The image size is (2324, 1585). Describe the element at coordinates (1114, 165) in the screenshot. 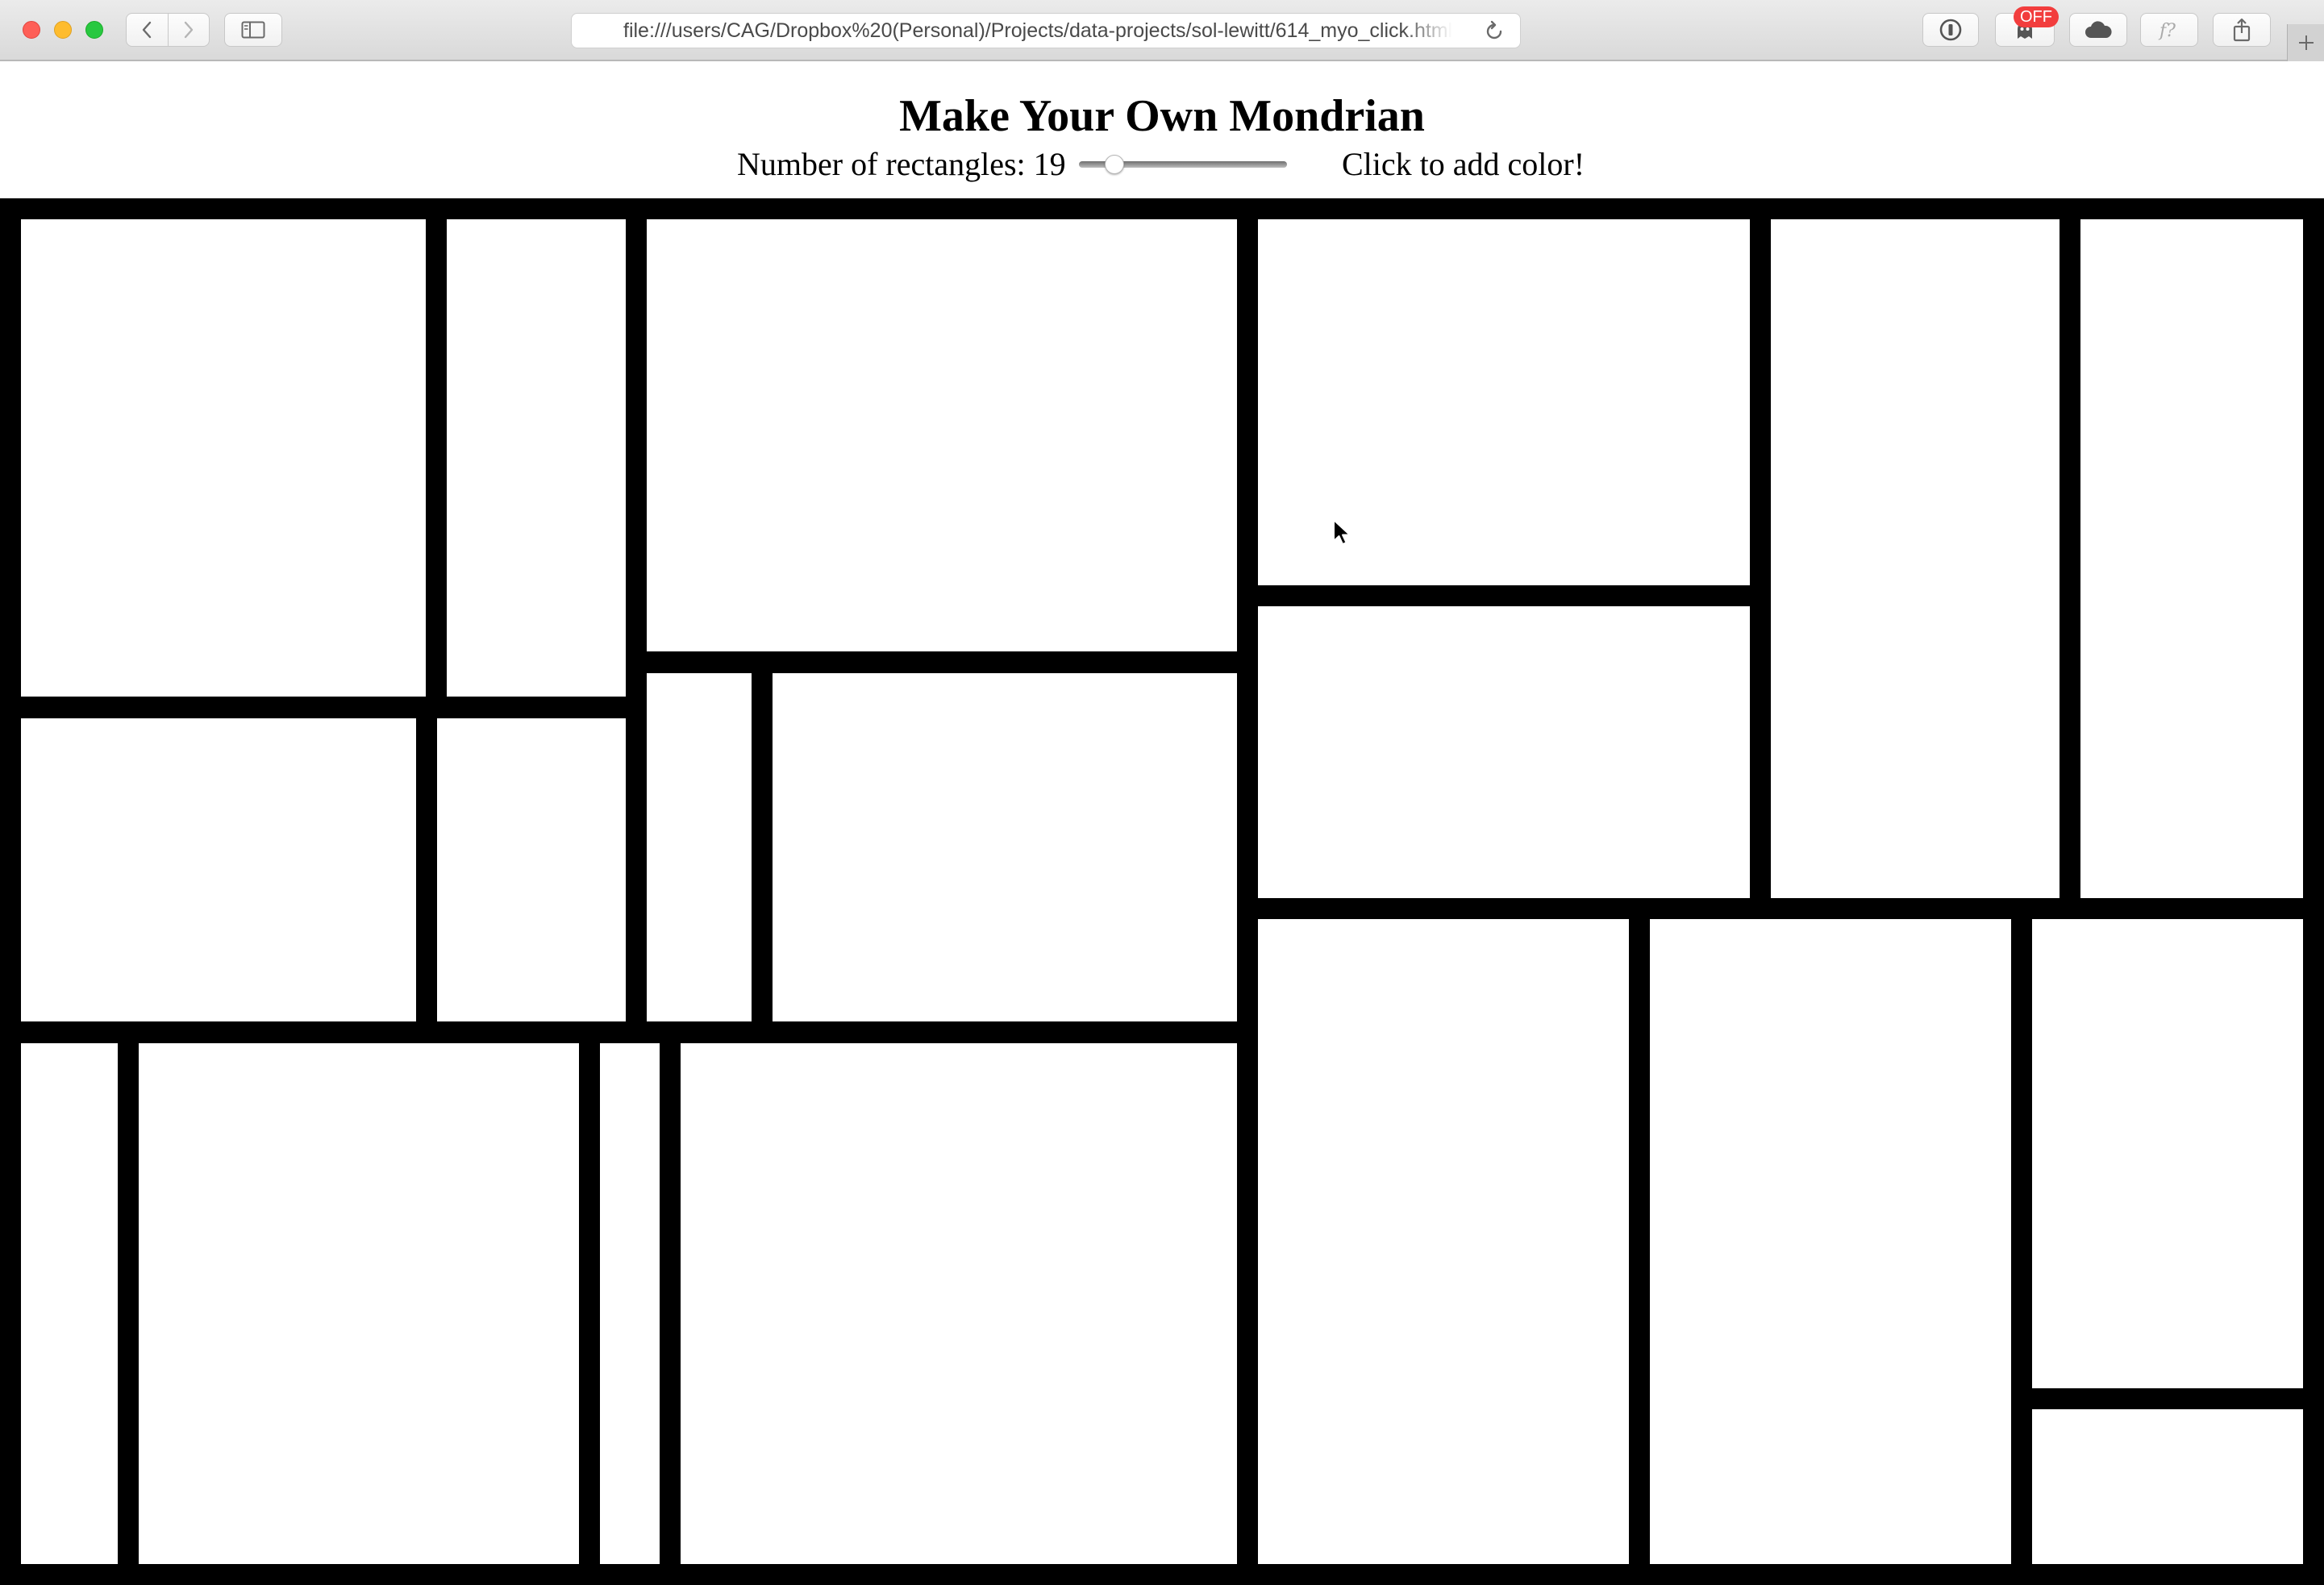

I see `slider-thumb` at that location.